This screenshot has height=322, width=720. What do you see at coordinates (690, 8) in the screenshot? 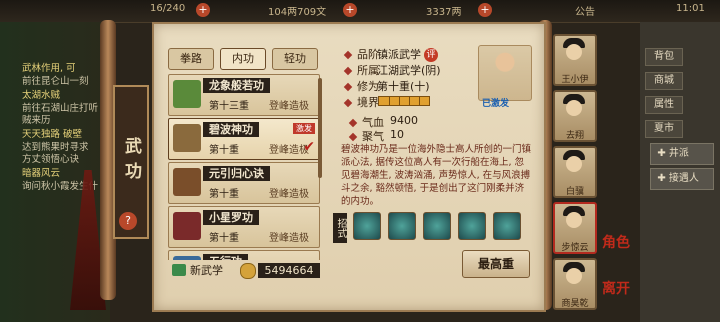
I see `clock: 11:01` at bounding box center [690, 8].